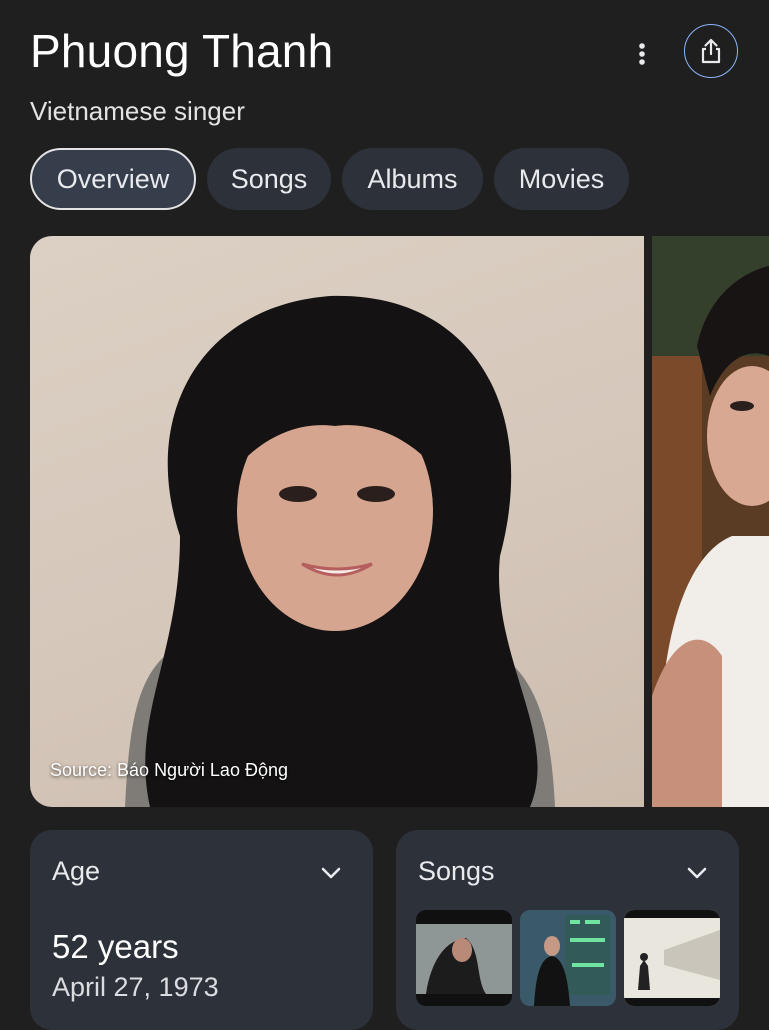 The height and width of the screenshot is (1030, 769). I want to click on tab-albums: Albums, so click(412, 179).